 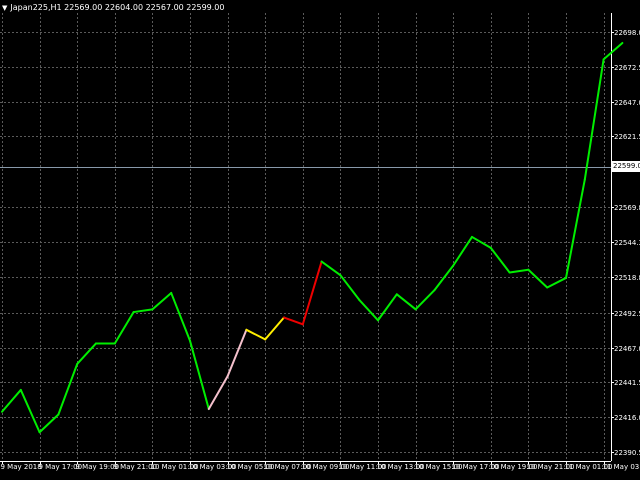 What do you see at coordinates (627, 102) in the screenshot?
I see `price-axis-label: 22647.05` at bounding box center [627, 102].